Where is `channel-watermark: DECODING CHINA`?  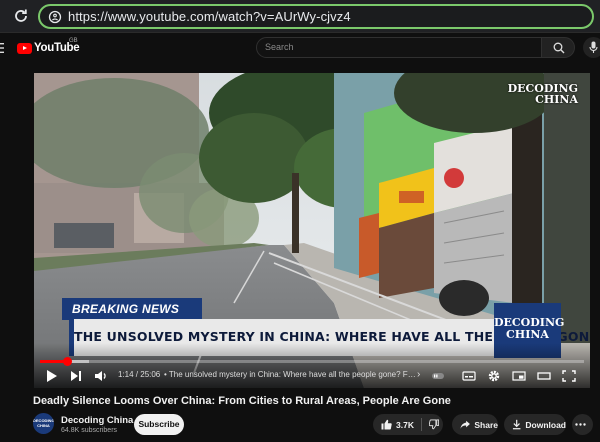 channel-watermark: DECODING CHINA is located at coordinates (543, 94).